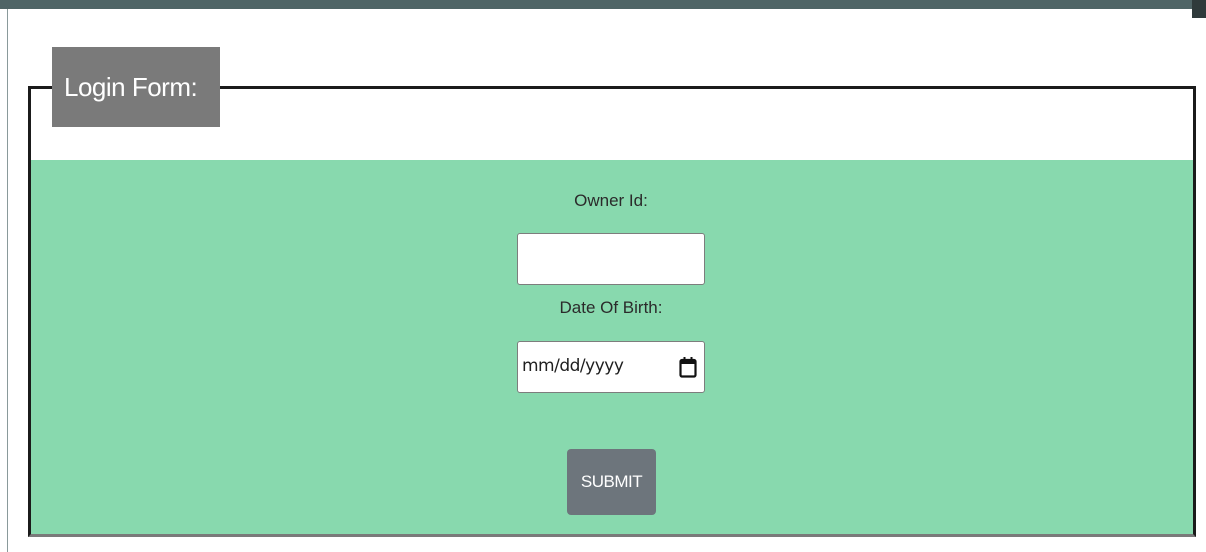  I want to click on calendar-icon, so click(688, 367).